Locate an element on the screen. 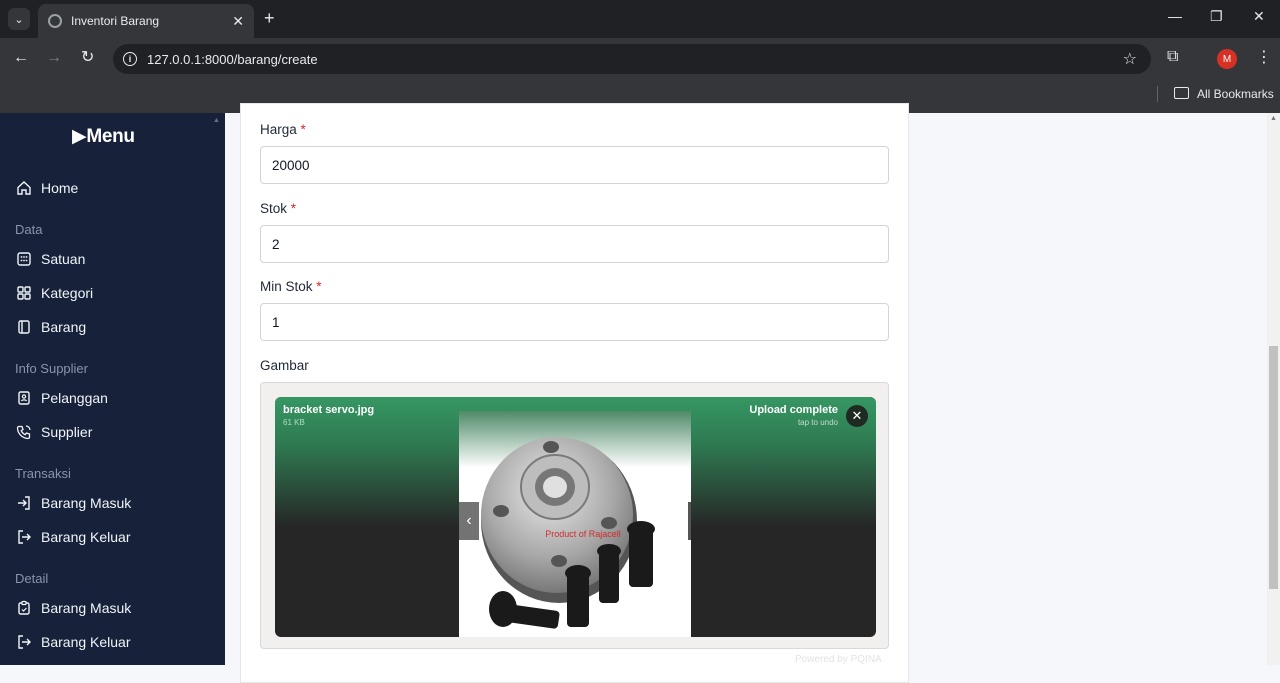 This screenshot has height=683, width=1280. phone-call-icon is located at coordinates (24, 432).